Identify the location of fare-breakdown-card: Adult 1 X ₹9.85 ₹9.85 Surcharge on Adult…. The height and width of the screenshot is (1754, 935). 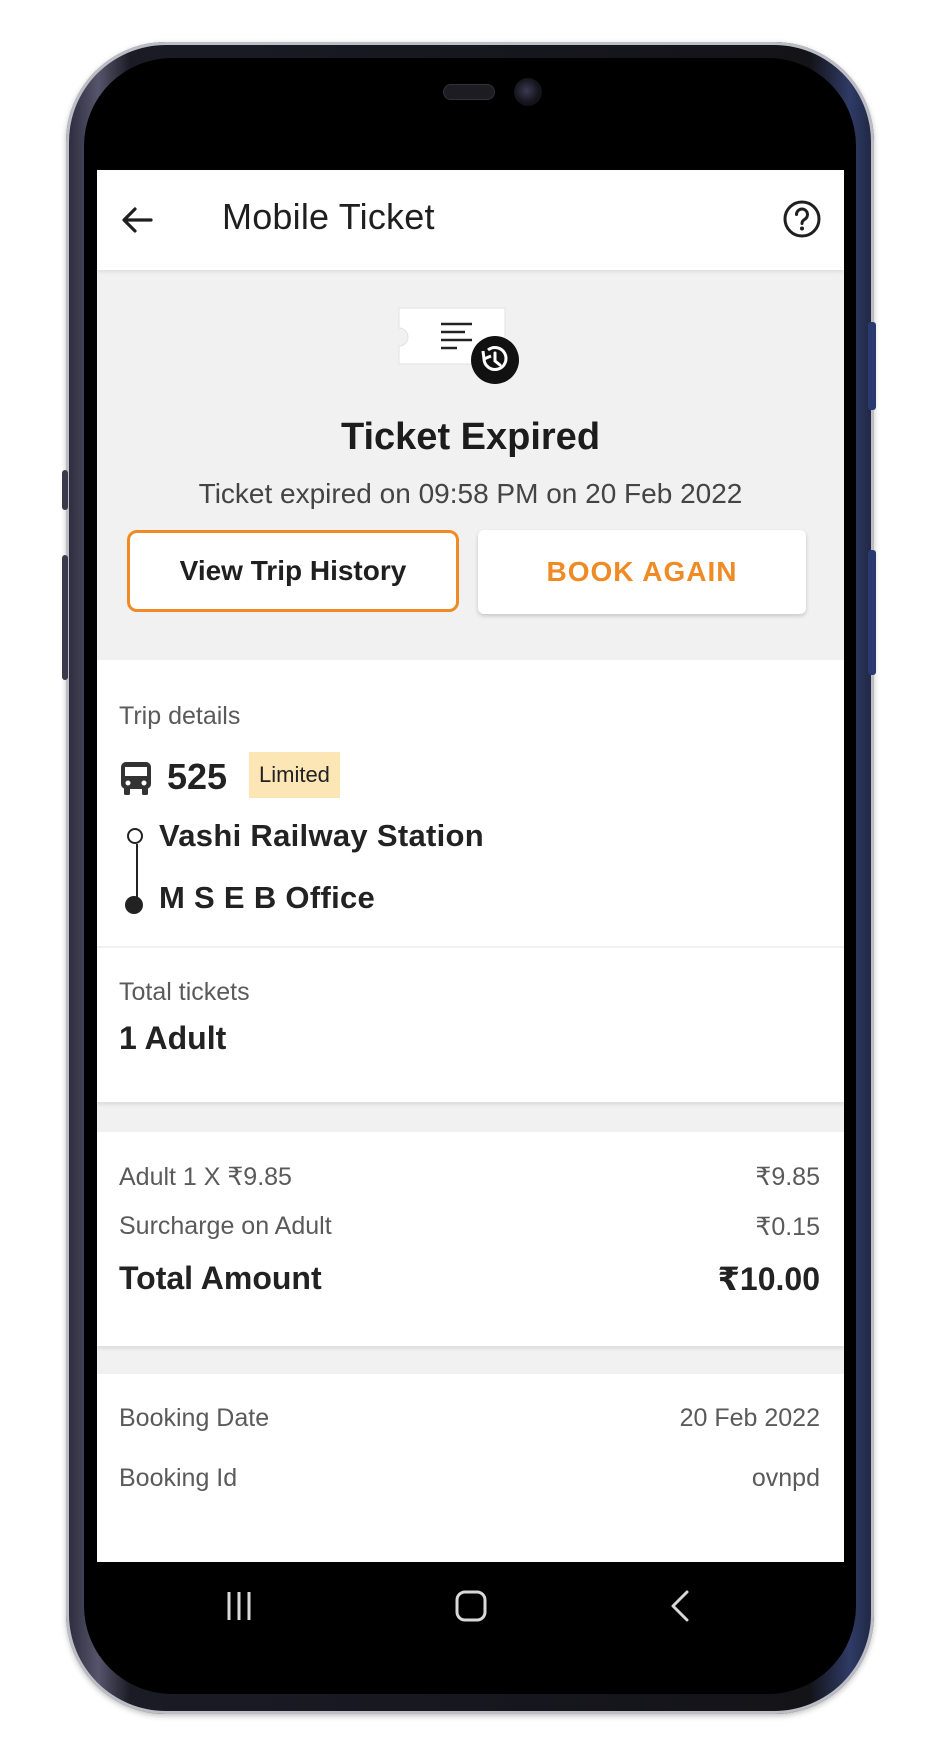
(470, 1239).